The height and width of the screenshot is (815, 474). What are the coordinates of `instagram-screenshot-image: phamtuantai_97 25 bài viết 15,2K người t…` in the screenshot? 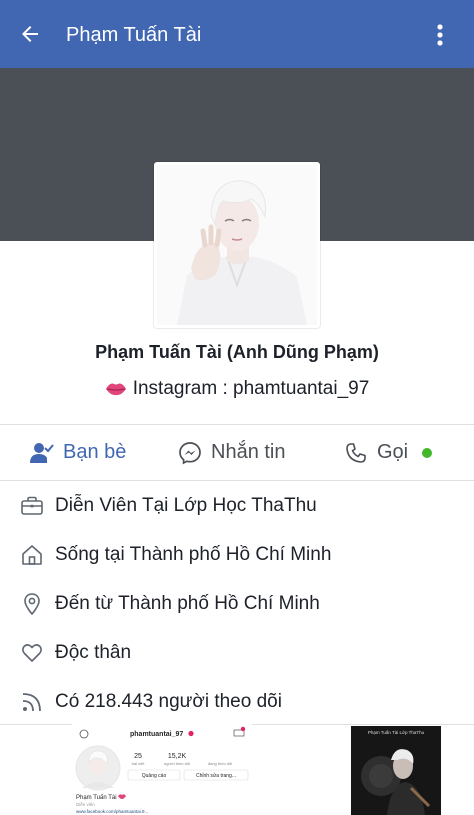 It's located at (162, 769).